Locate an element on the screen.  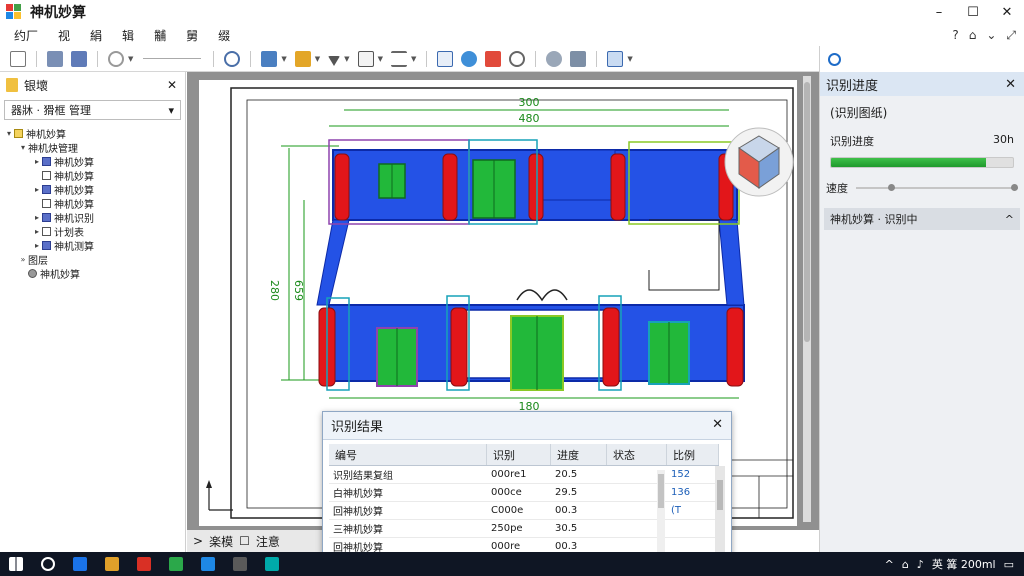
help-icon: ? is located at coordinates (955, 35).